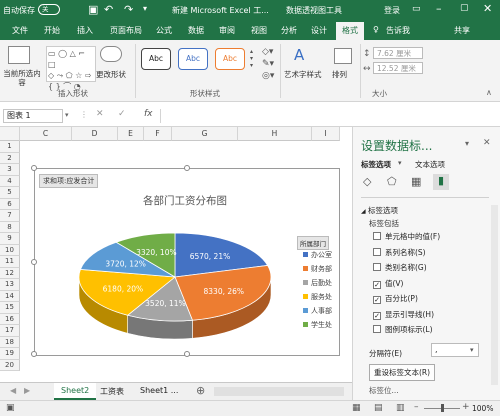 This screenshot has height=416, width=500. What do you see at coordinates (33, 116) in the screenshot?
I see `name-box: 图表 1` at bounding box center [33, 116].